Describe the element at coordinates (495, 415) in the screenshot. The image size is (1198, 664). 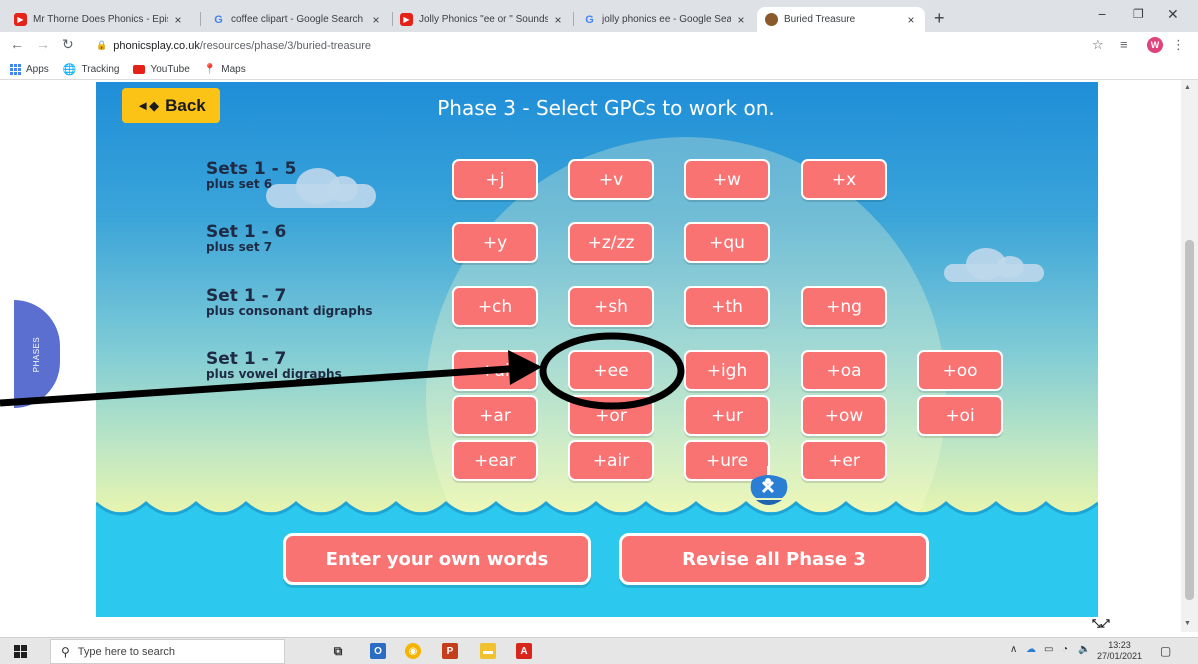
I see `gpc-button: +ar` at that location.